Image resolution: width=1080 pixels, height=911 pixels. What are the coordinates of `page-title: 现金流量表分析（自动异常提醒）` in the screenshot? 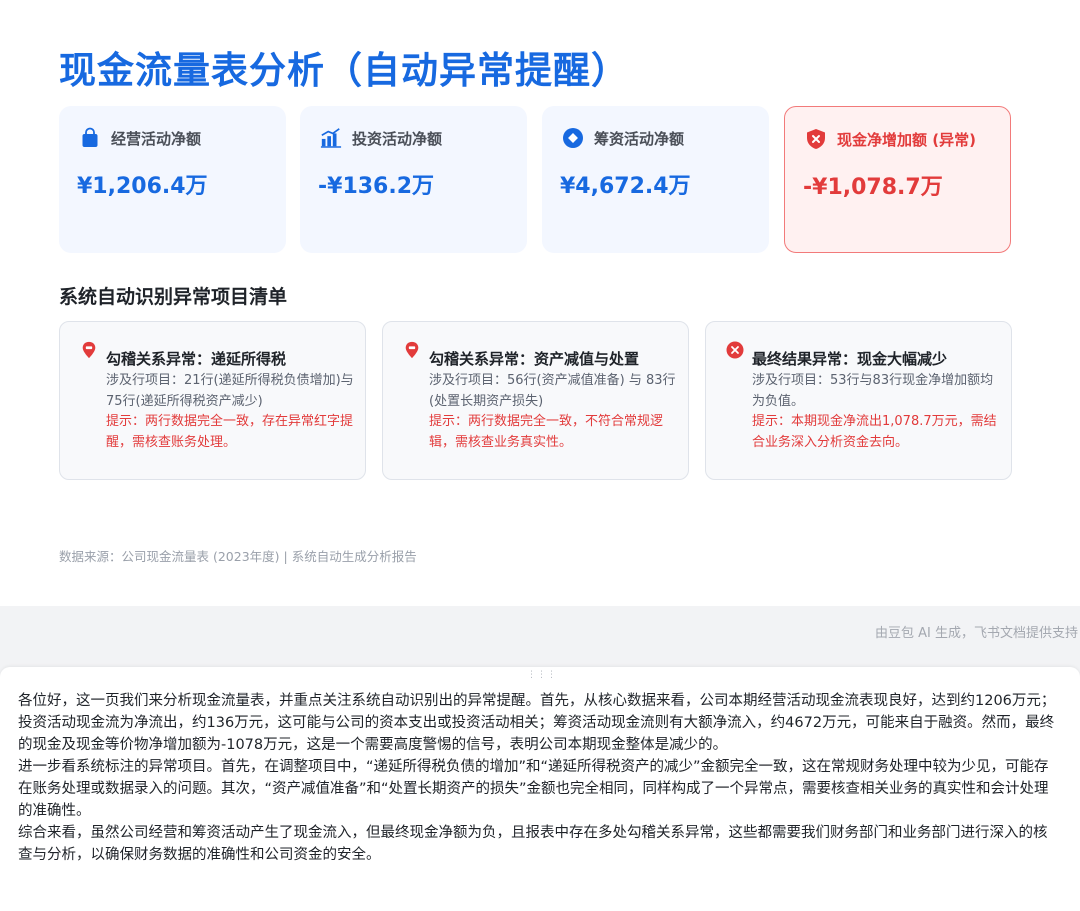 It's located at (344, 70).